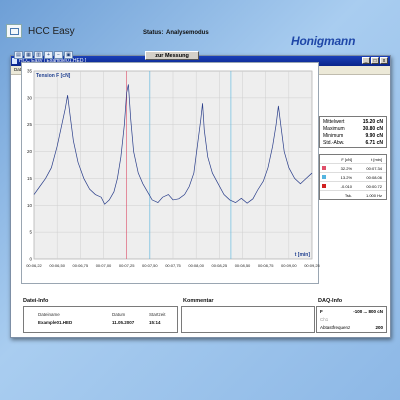  What do you see at coordinates (374, 186) in the screenshot?
I see `marker-t: 00:00.72` at bounding box center [374, 186].